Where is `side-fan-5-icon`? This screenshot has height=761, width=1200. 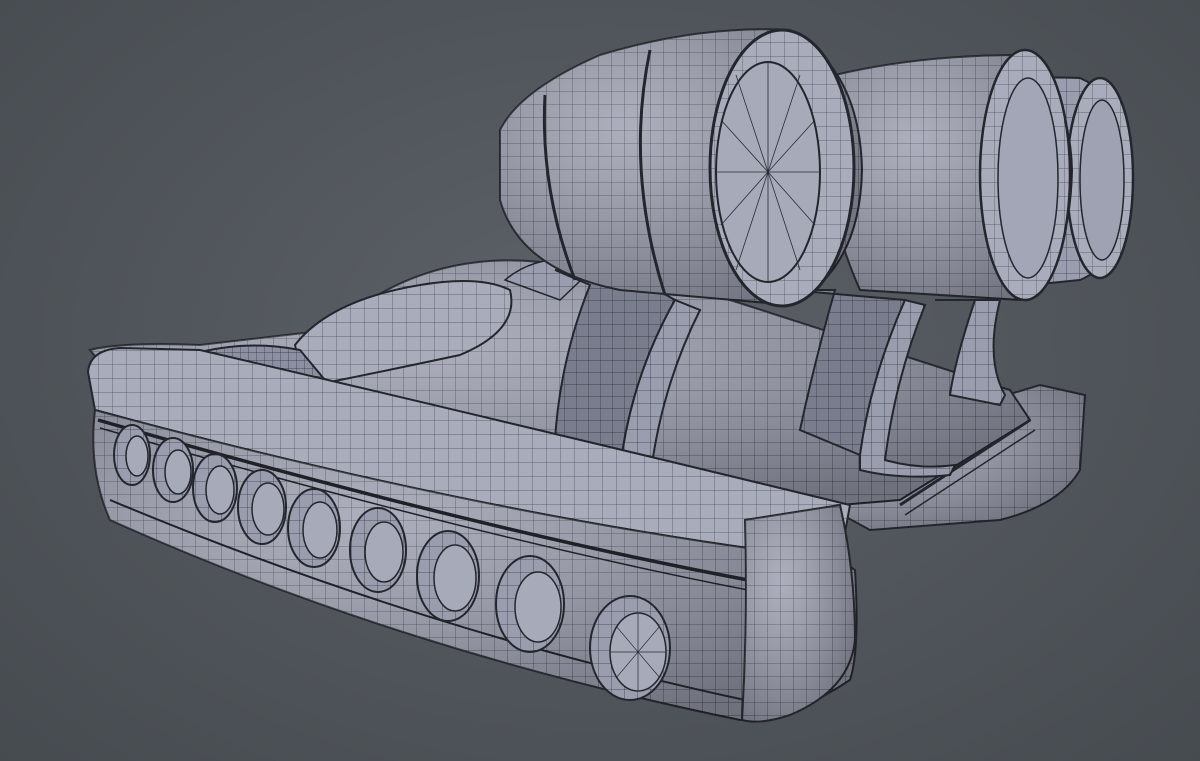 side-fan-5-icon is located at coordinates (314, 528).